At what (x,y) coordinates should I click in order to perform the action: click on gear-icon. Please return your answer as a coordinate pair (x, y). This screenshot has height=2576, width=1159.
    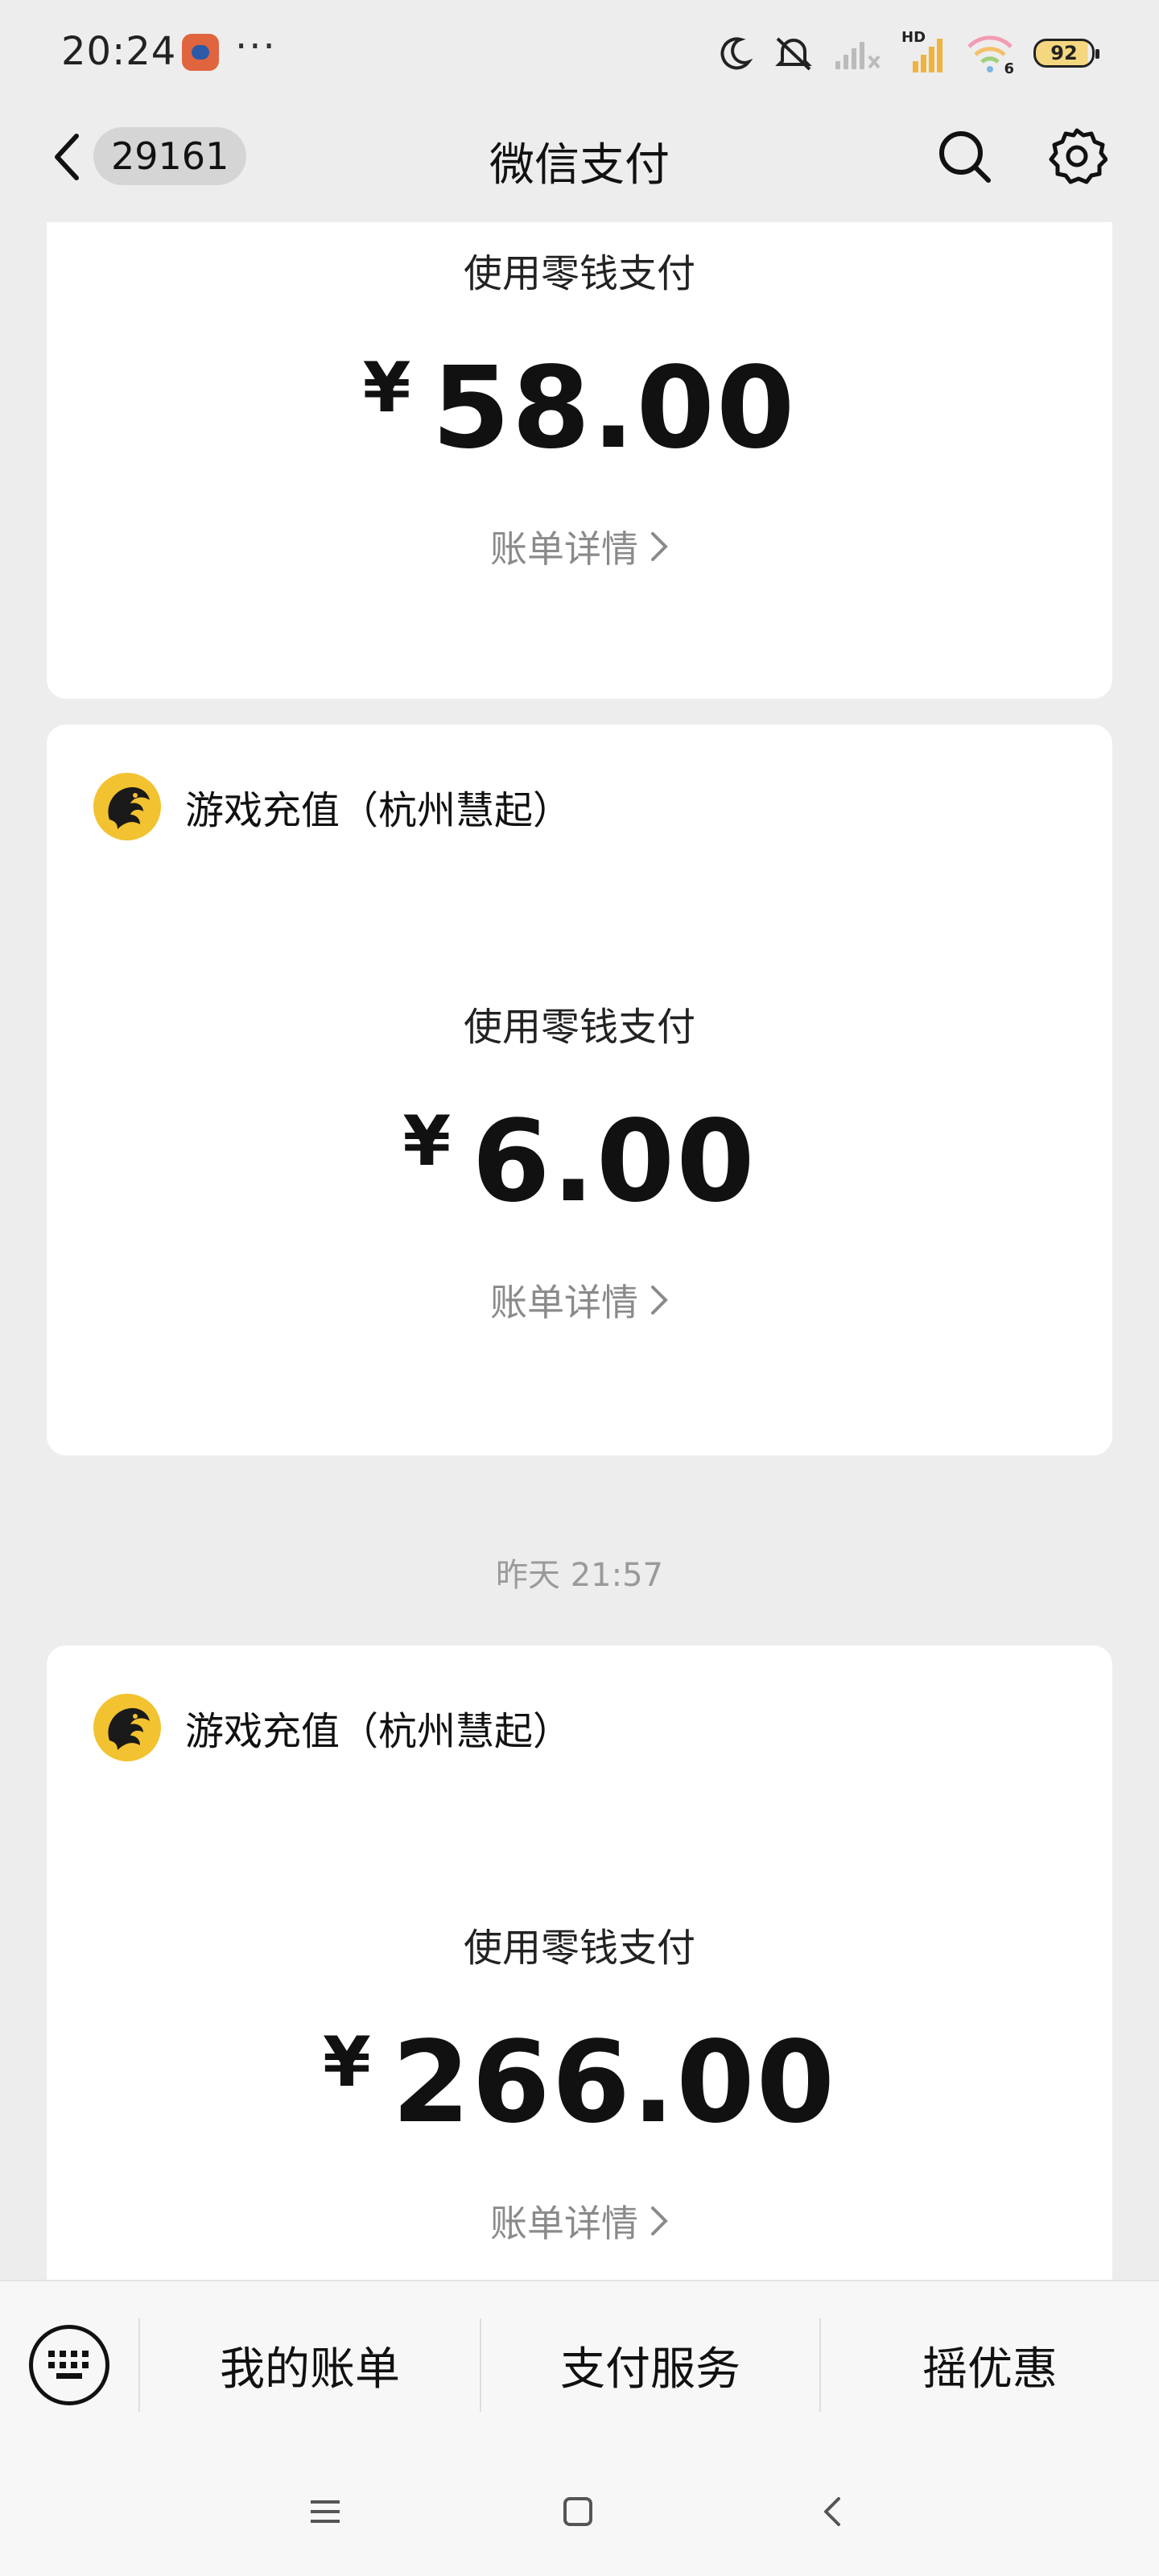
    Looking at the image, I should click on (1077, 156).